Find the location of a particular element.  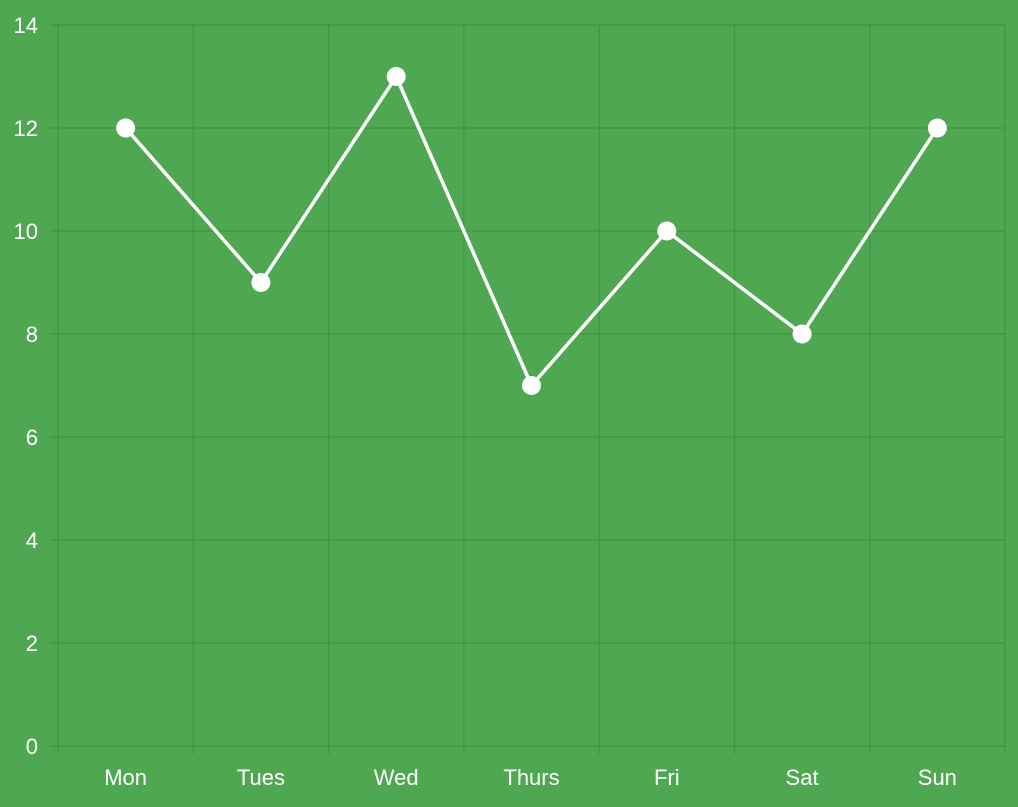

y-tick-label: 2 is located at coordinates (32, 643).